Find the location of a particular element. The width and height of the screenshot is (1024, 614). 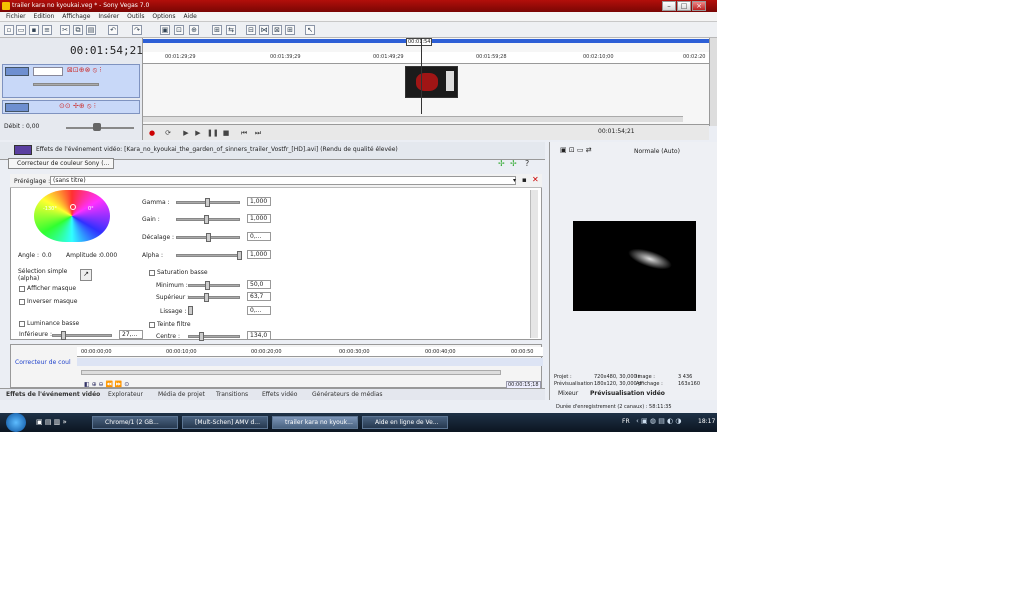

preview-quality-dropdown: Normale (Auto) is located at coordinates (657, 151).